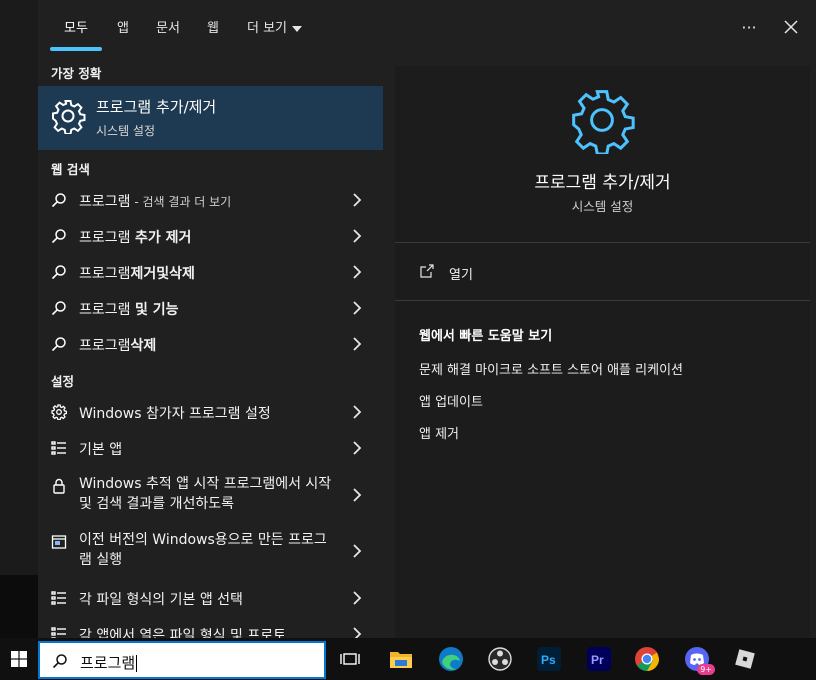 Image resolution: width=816 pixels, height=680 pixels. What do you see at coordinates (70, 169) in the screenshot?
I see `section-web-search: 웹 검색` at bounding box center [70, 169].